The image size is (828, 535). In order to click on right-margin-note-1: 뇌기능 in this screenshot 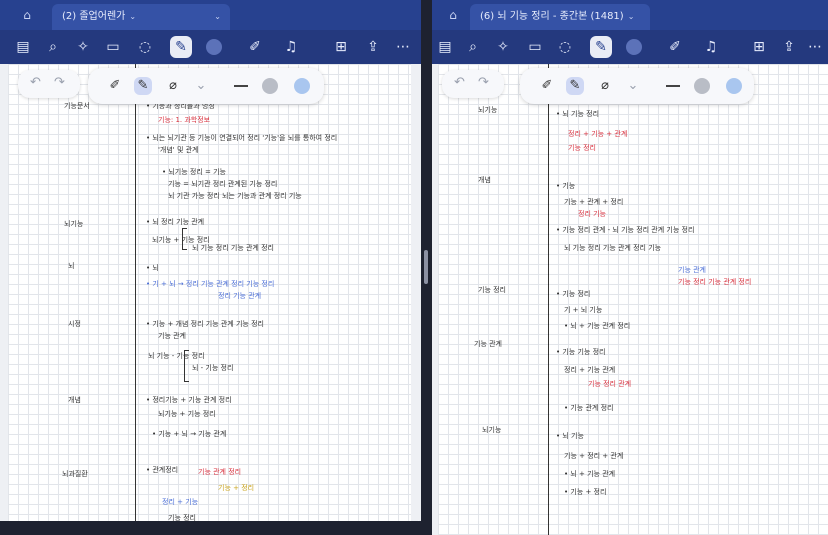, I will do `click(488, 110)`.